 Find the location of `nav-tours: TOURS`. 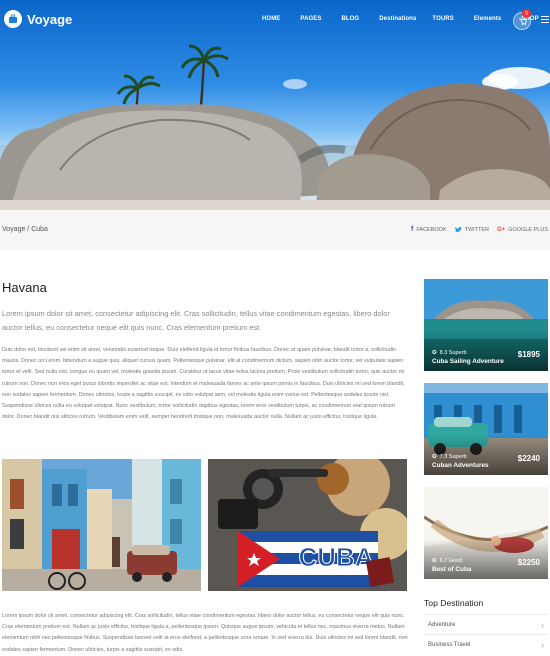

nav-tours: TOURS is located at coordinates (442, 19).